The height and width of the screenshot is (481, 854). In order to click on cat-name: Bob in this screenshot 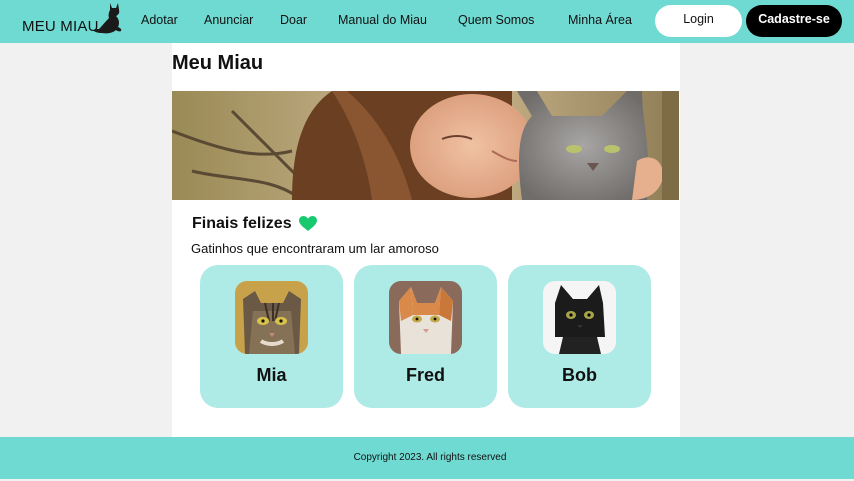, I will do `click(579, 375)`.